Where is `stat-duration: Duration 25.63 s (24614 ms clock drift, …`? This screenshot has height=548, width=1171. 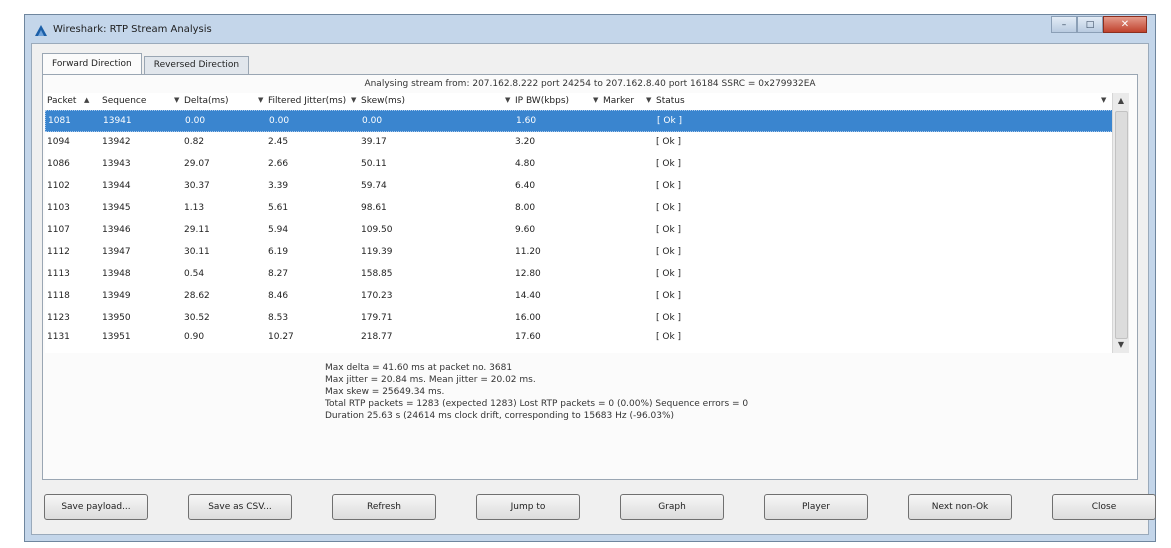 stat-duration: Duration 25.63 s (24614 ms clock drift, … is located at coordinates (500, 416).